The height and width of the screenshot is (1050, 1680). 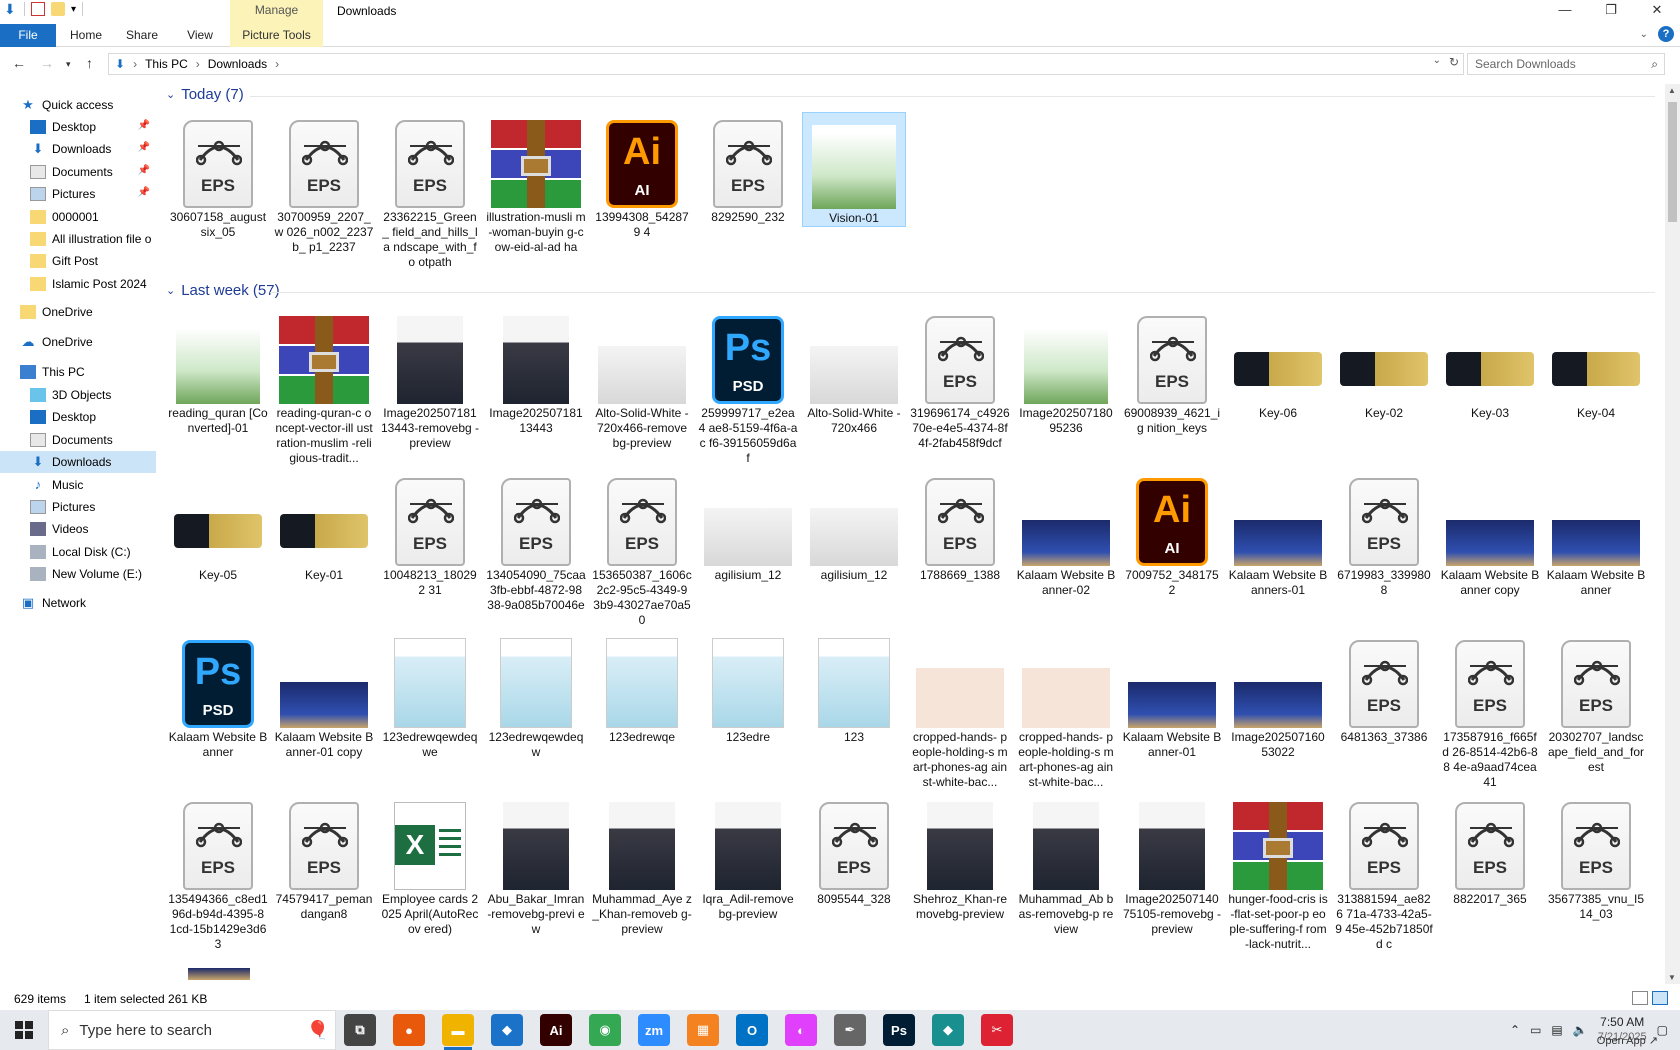 What do you see at coordinates (430, 379) in the screenshot?
I see `file-item: Image202507181 13443-removebg -preview` at bounding box center [430, 379].